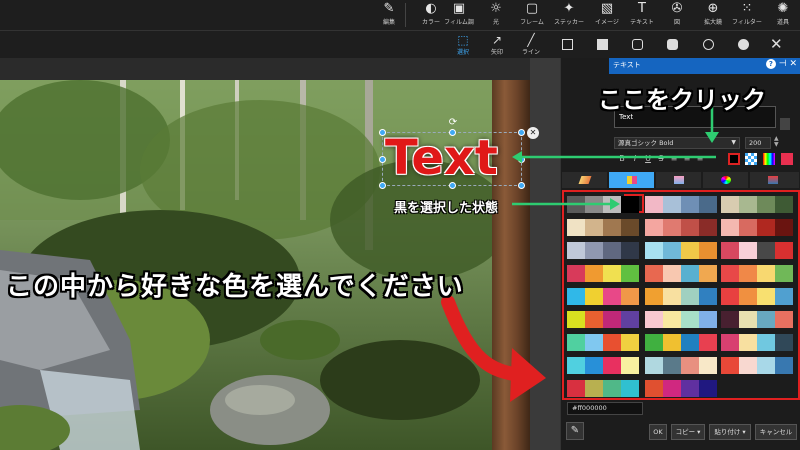 Image resolution: width=800 pixels, height=450 pixels. I want to click on gradient-swatch, so click(769, 159).